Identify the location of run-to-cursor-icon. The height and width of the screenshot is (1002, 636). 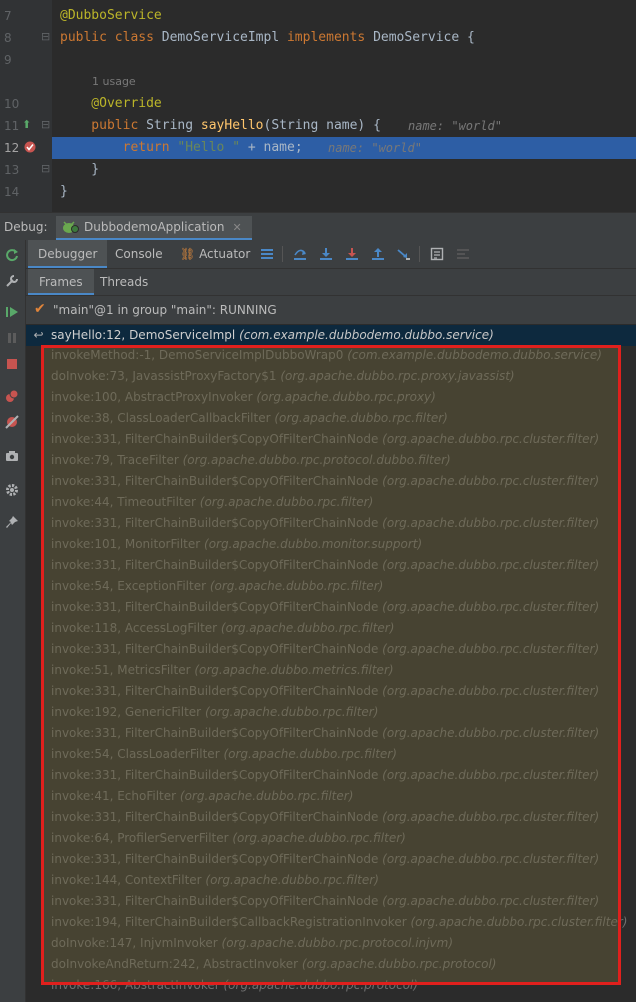
(404, 254).